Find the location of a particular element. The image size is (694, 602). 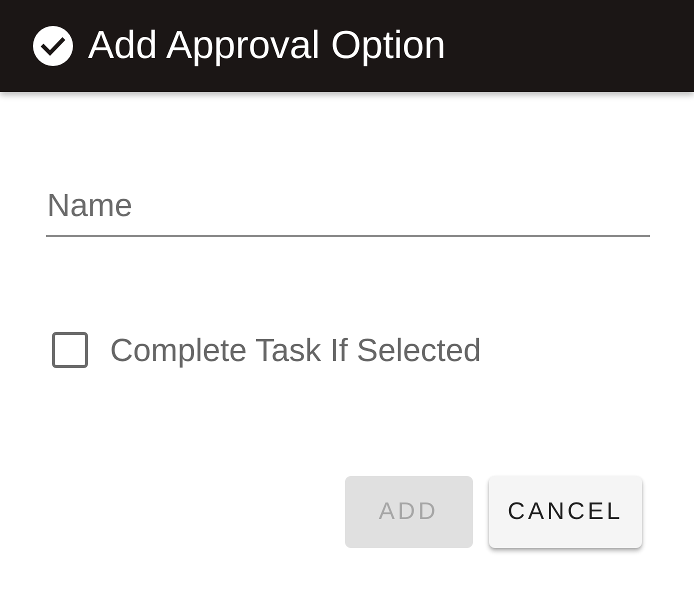

check-circle-icon is located at coordinates (53, 46).